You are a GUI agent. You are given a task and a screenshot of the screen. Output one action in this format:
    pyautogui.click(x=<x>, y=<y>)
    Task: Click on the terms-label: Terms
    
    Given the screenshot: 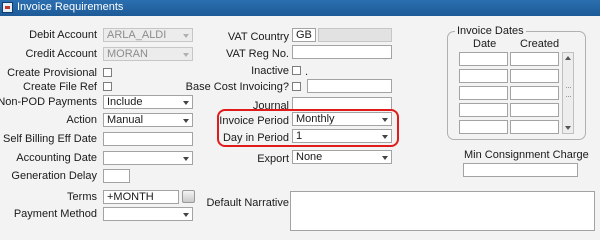 What is the action you would take?
    pyautogui.click(x=82, y=197)
    